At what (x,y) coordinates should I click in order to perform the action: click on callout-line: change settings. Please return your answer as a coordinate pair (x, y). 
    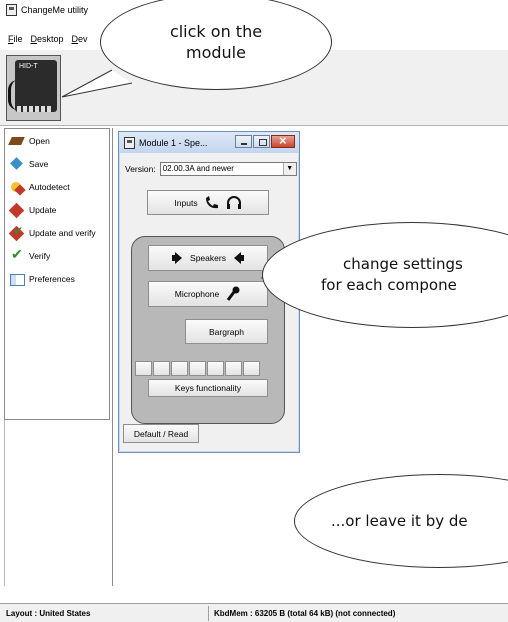
    Looking at the image, I should click on (403, 264).